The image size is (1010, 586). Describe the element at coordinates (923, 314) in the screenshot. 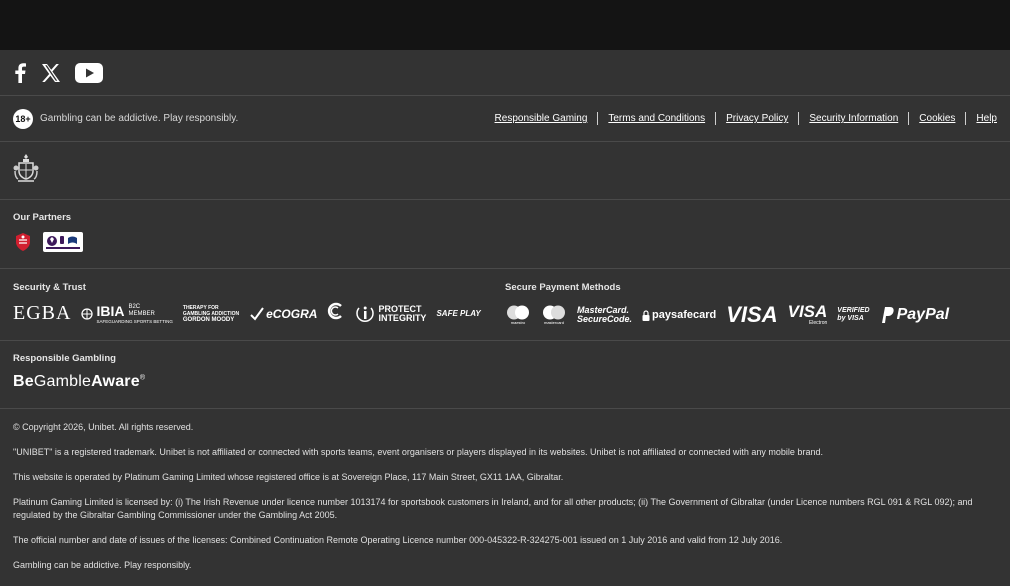

I see `paypal-text: PayPal` at that location.